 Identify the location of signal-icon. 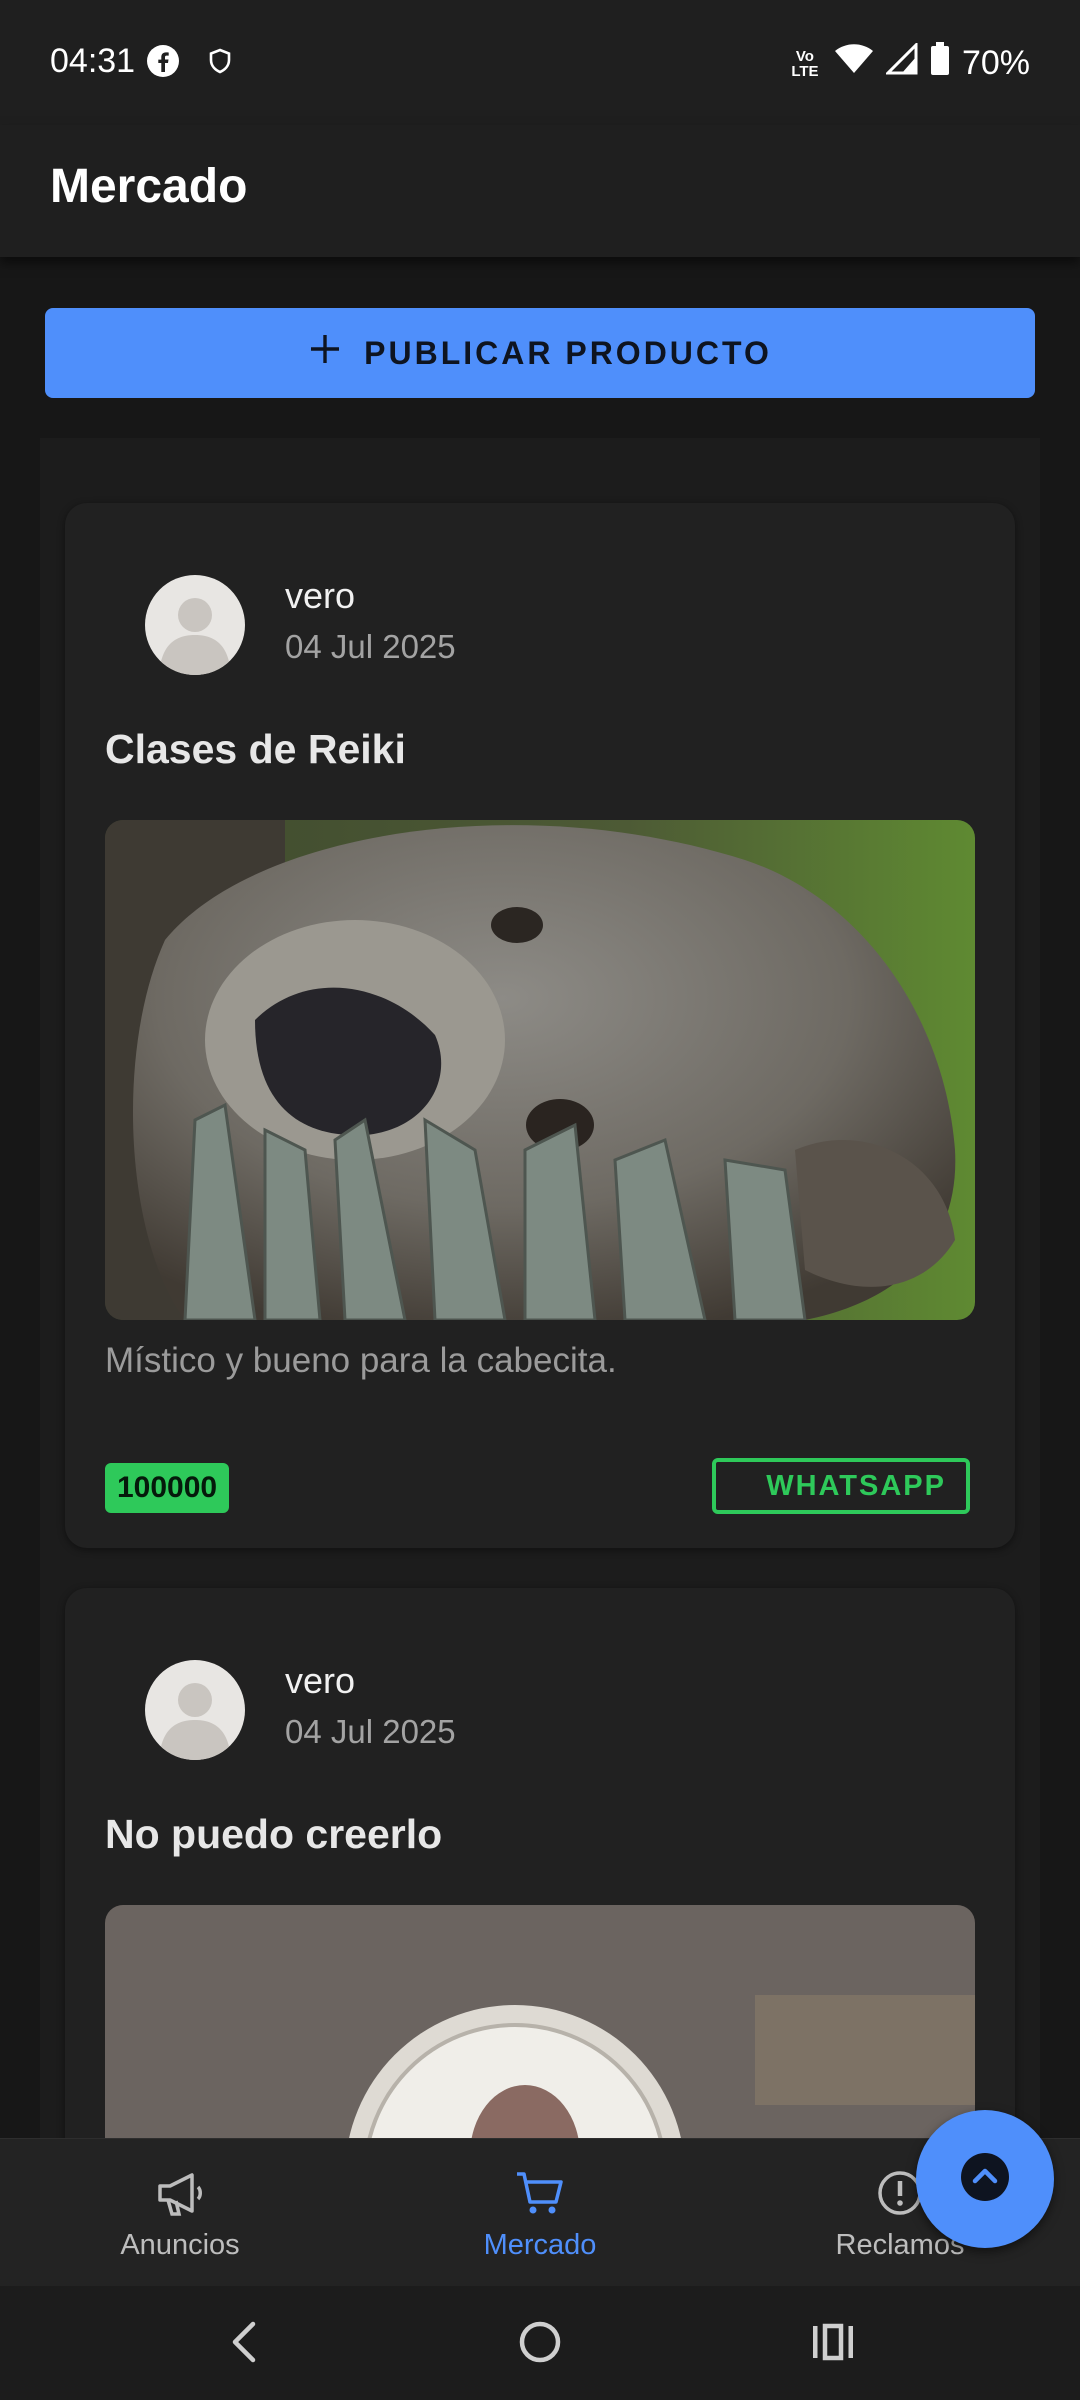
(901, 62).